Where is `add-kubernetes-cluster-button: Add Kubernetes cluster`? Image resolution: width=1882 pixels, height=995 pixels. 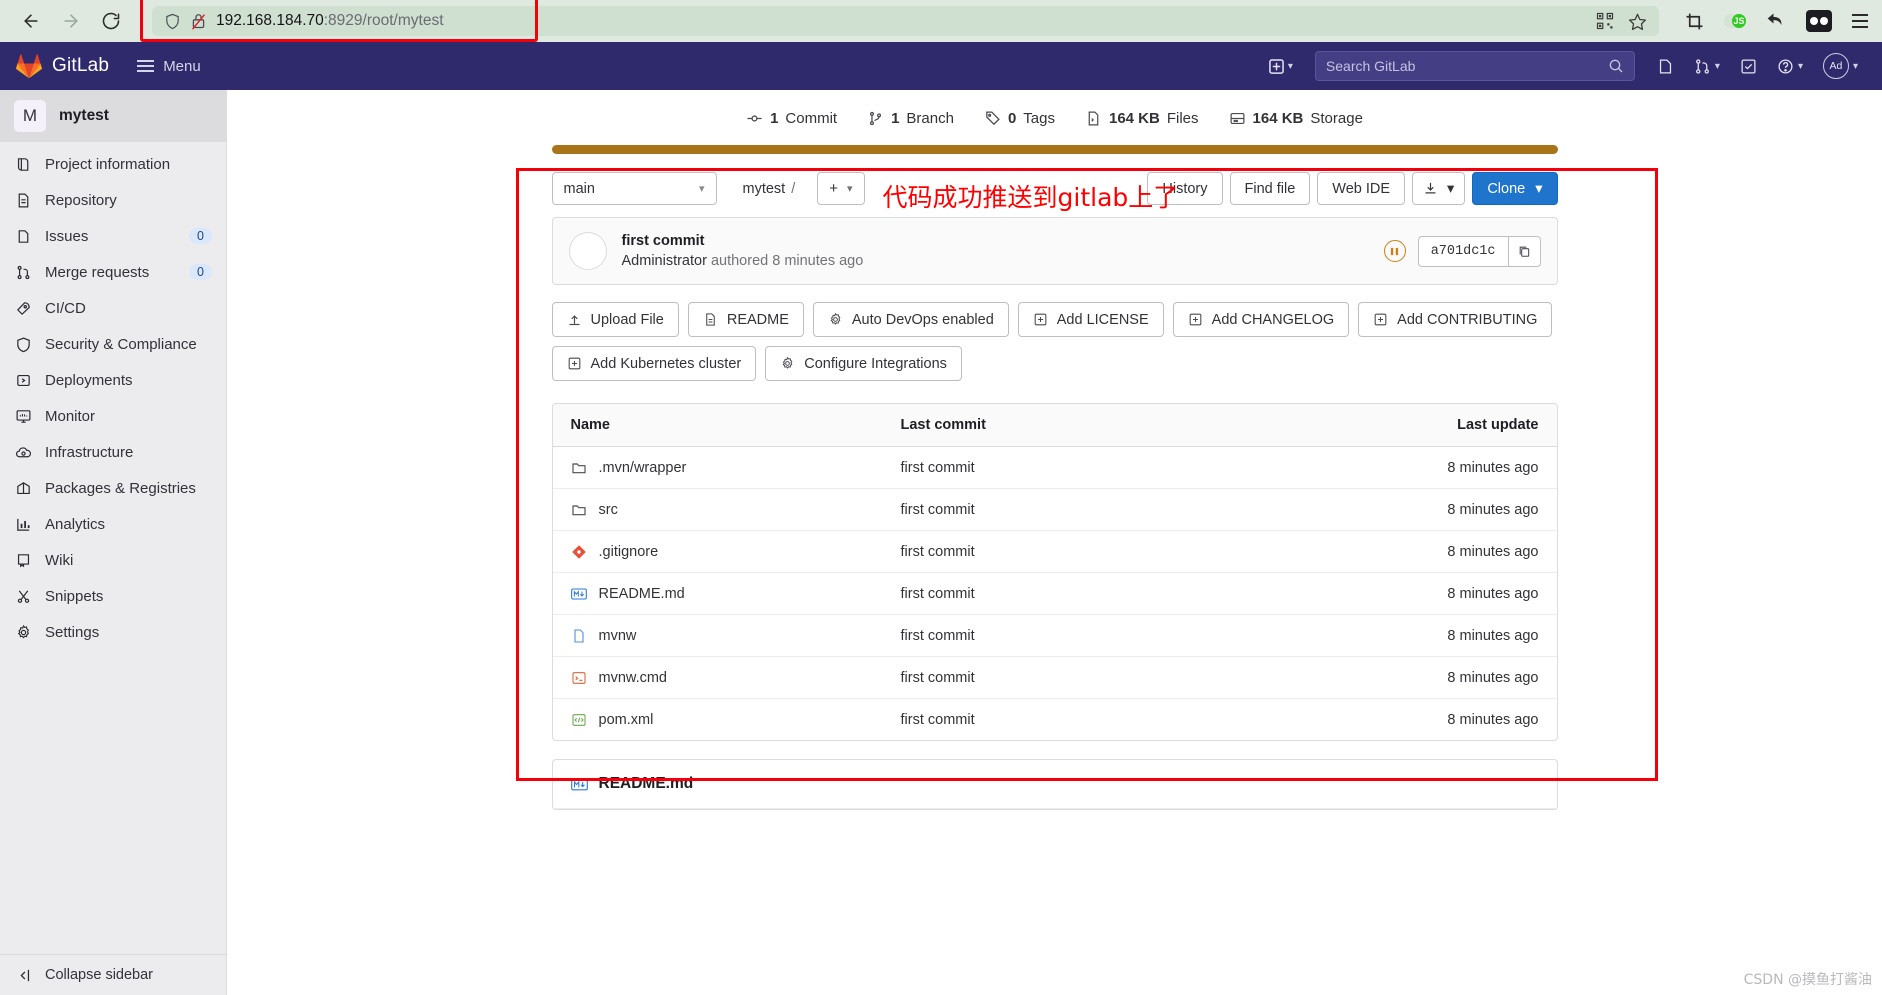 add-kubernetes-cluster-button: Add Kubernetes cluster is located at coordinates (654, 363).